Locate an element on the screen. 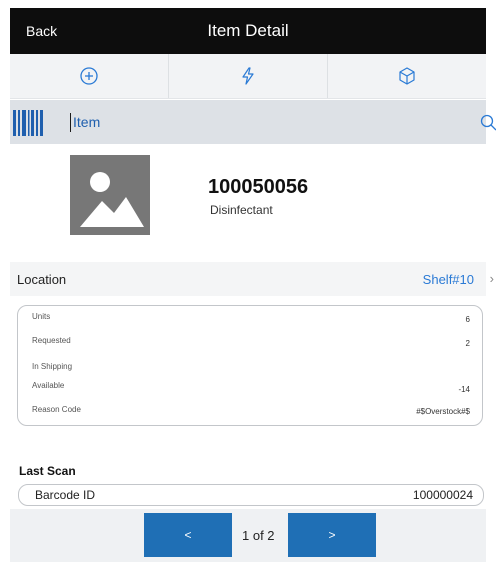 Image resolution: width=496 pixels, height=562 pixels. search-bar: Item is located at coordinates (253, 122).